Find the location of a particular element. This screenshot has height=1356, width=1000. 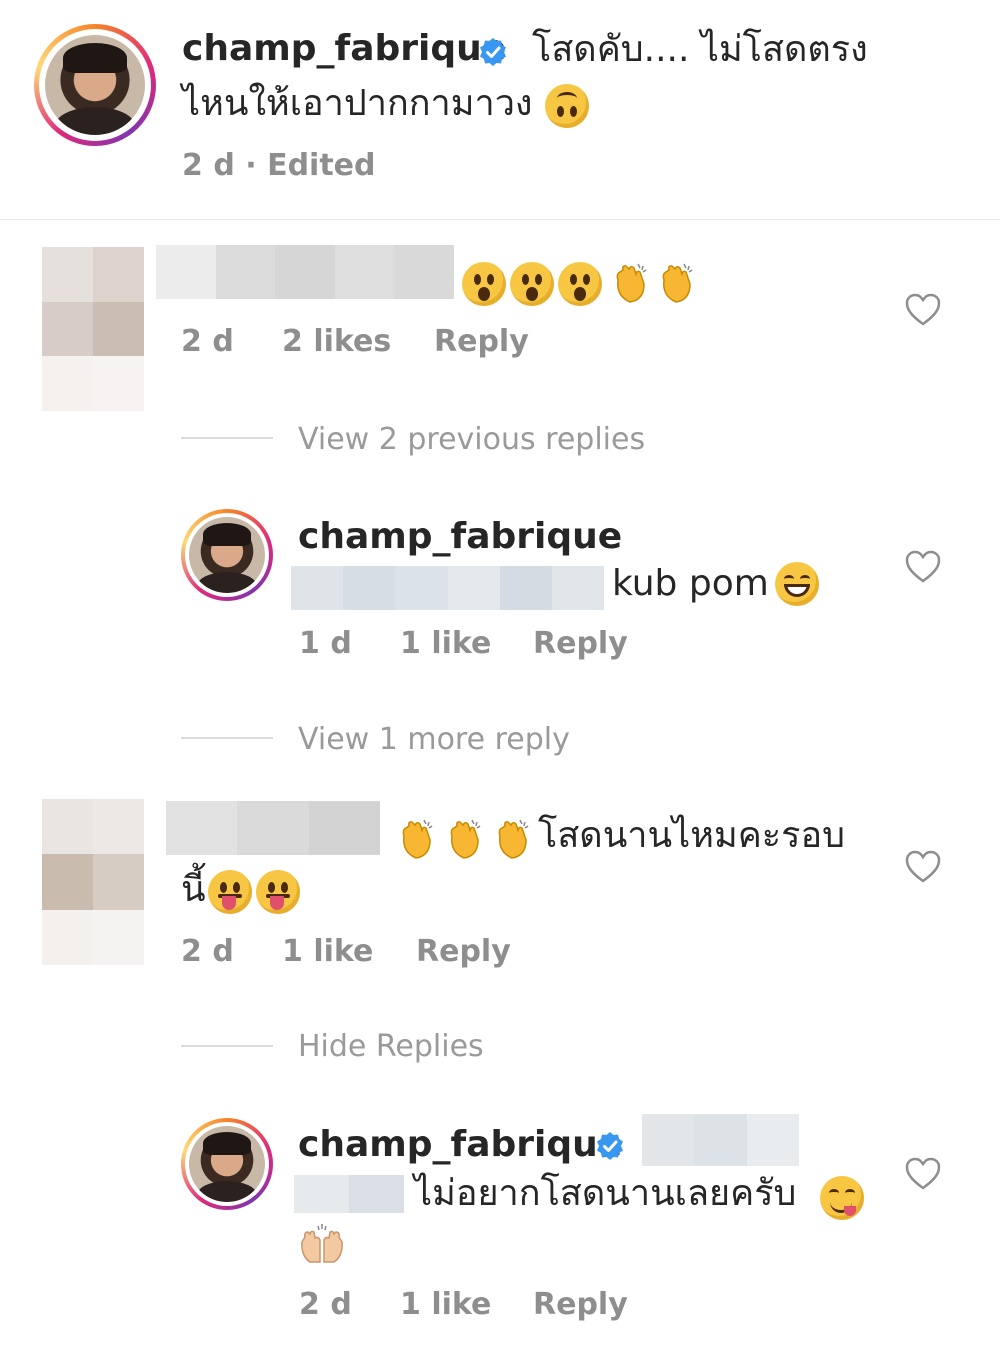

caption-divider is located at coordinates (500, 219).